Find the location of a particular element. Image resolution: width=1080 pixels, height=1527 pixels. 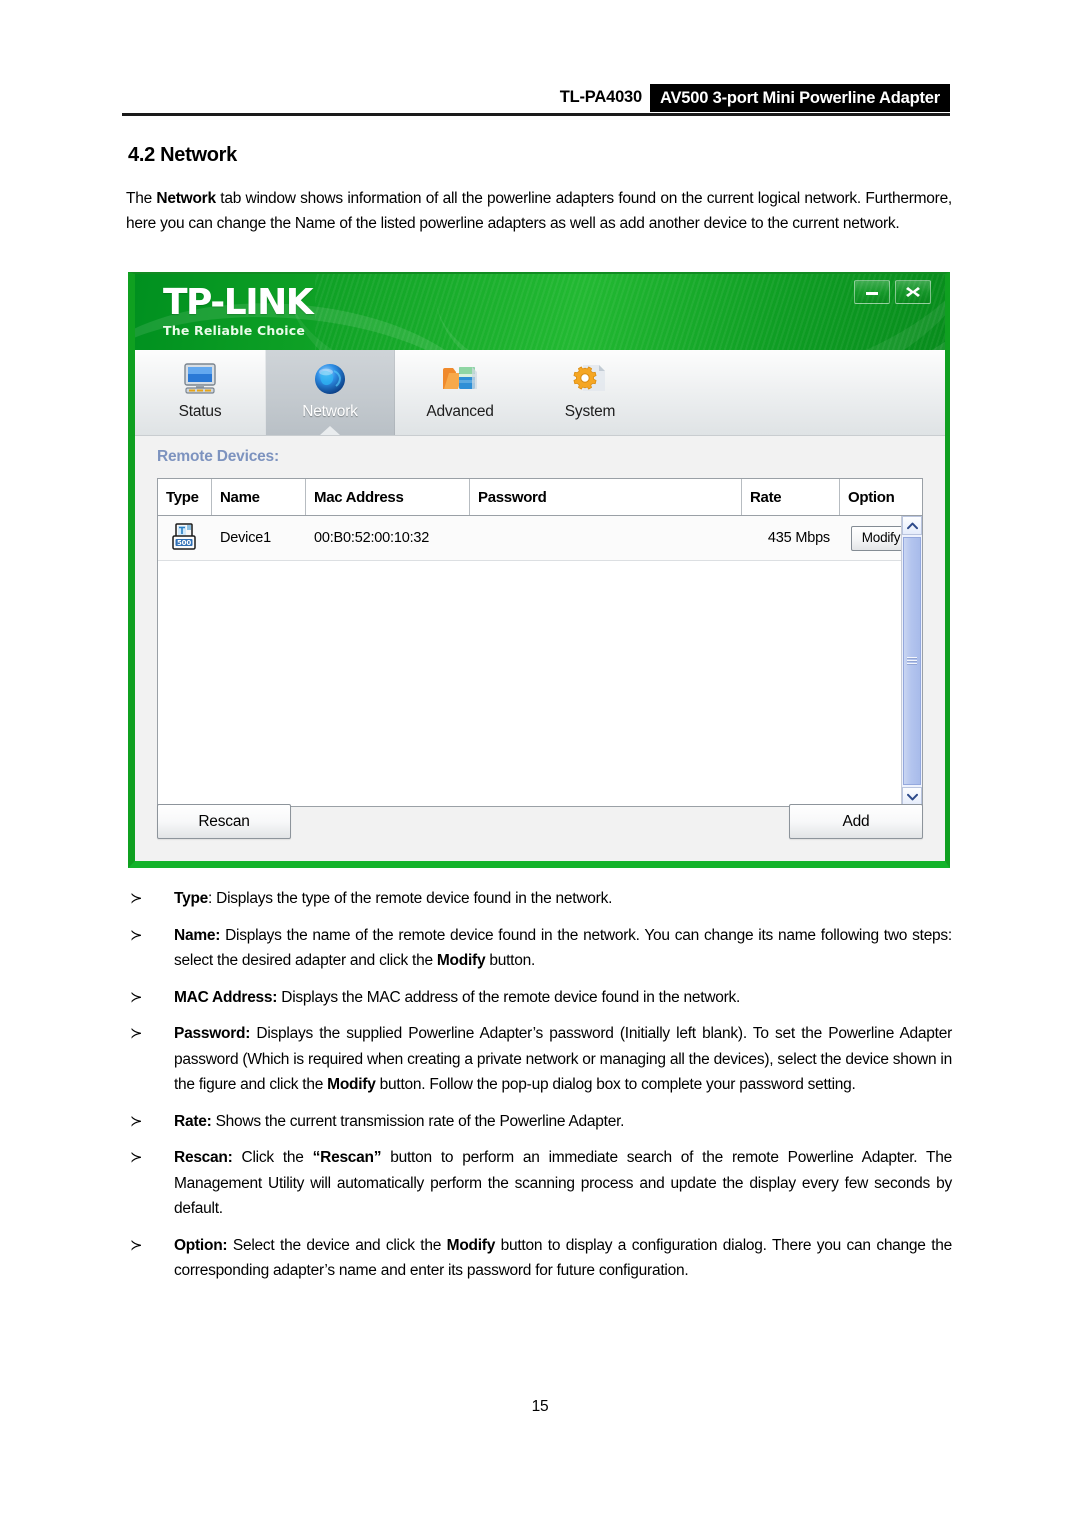

remote-devices-label: Remote Devices: is located at coordinates (218, 456).